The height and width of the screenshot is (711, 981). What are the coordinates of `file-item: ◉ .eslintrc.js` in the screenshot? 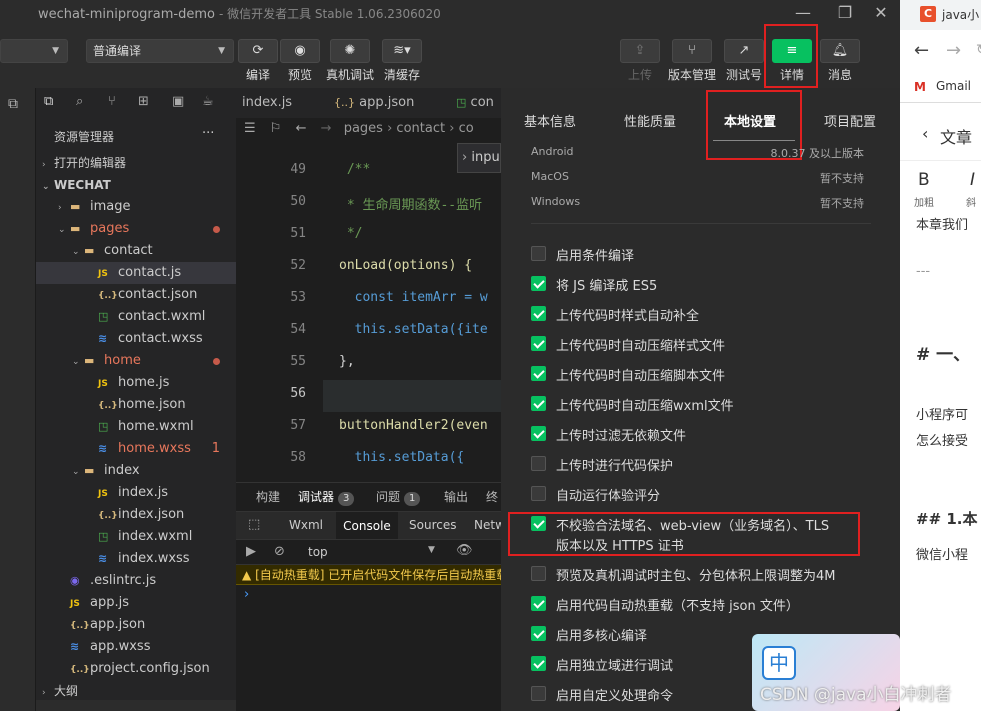 It's located at (136, 581).